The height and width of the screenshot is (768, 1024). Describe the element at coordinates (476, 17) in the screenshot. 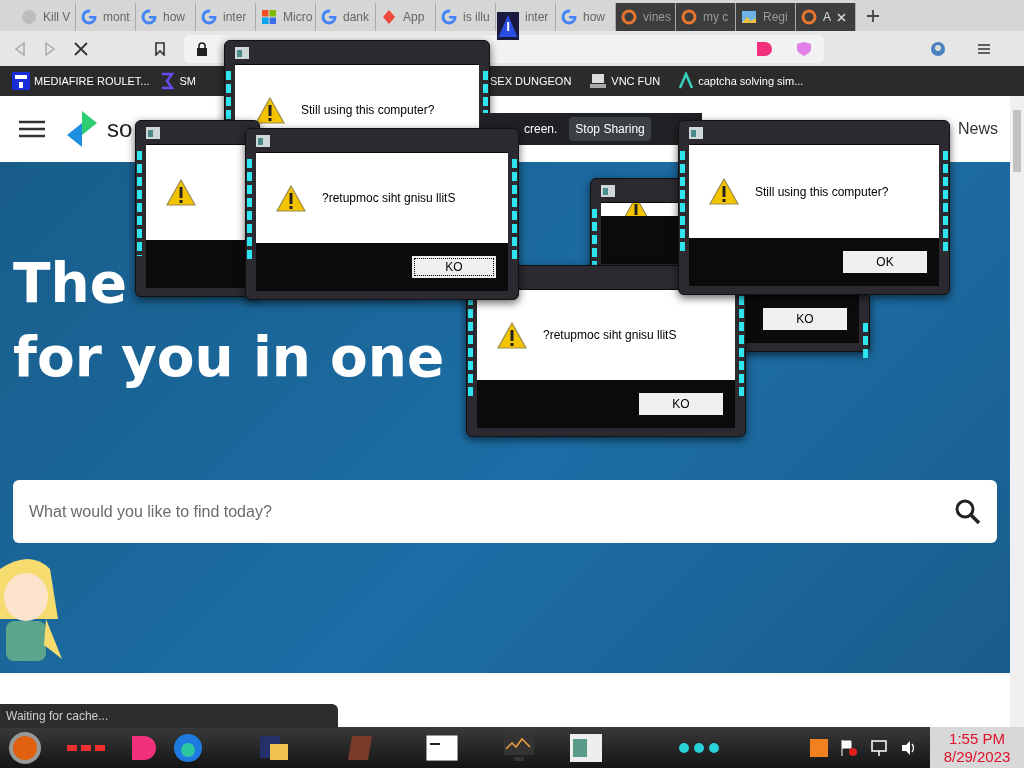

I see `tab-label: is illu` at that location.